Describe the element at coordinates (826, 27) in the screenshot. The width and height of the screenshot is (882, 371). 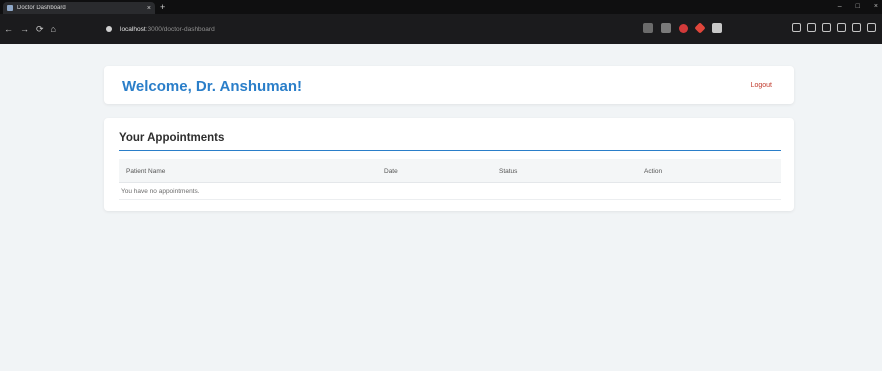
I see `wallet-icon` at that location.